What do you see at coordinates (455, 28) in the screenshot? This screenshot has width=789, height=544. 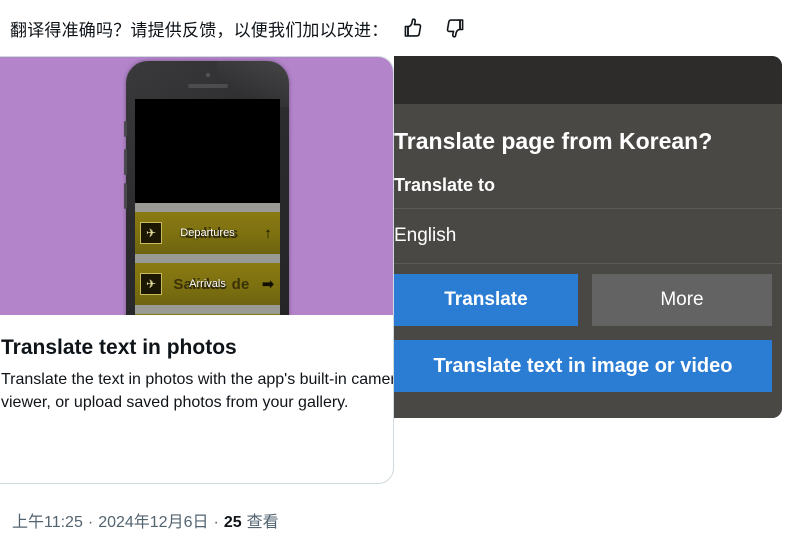 I see `thumbs-down-icon` at bounding box center [455, 28].